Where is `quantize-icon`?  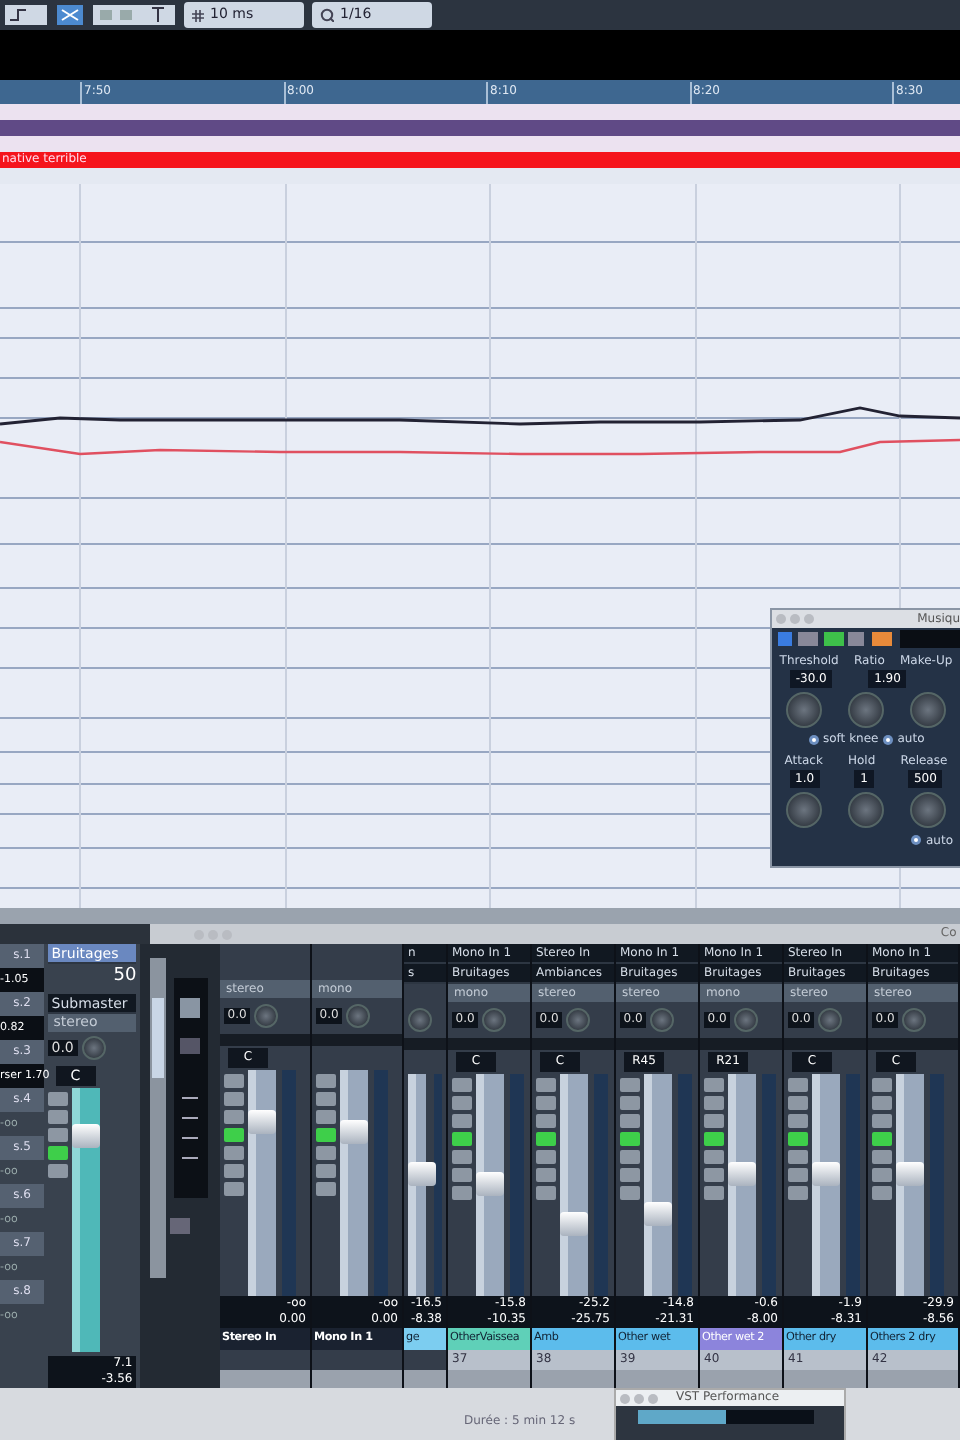 quantize-icon is located at coordinates (327, 15).